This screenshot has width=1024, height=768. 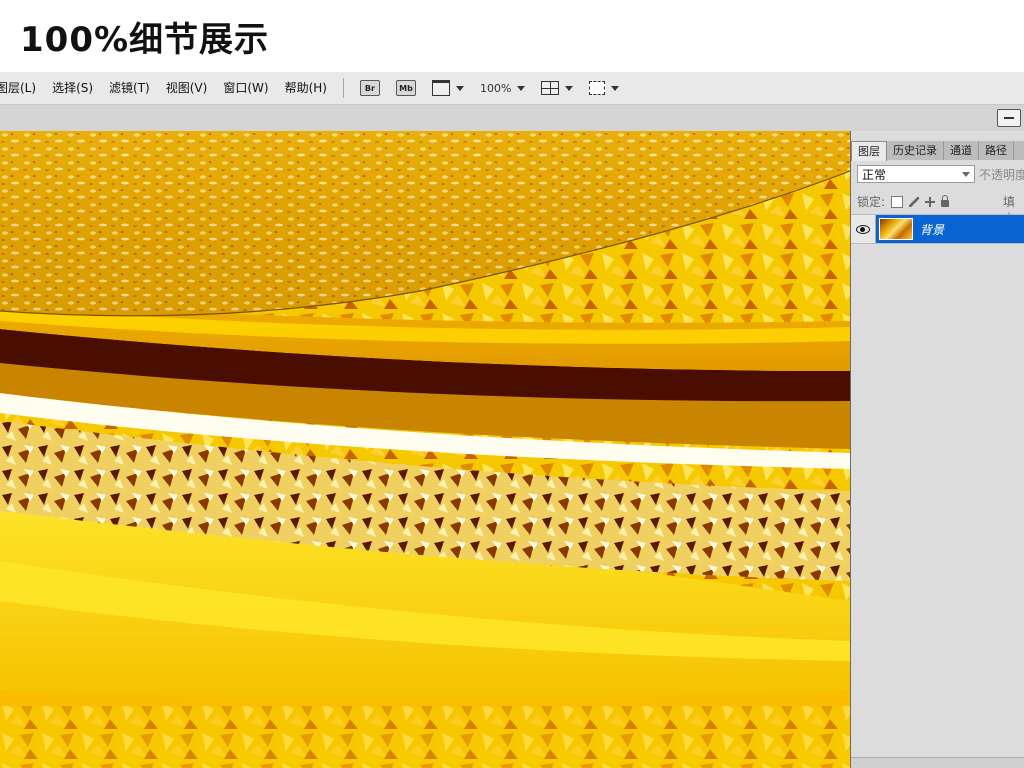 I want to click on collapse-panels-button, so click(x=1009, y=118).